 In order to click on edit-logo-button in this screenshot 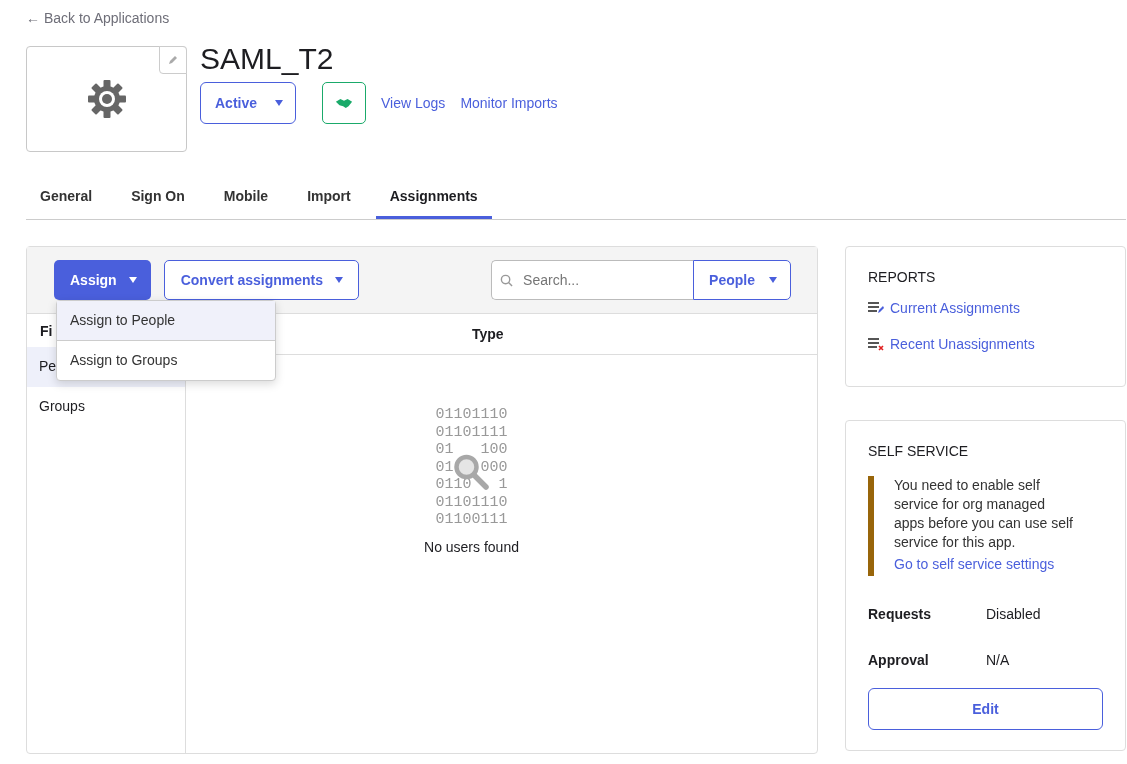, I will do `click(173, 60)`.